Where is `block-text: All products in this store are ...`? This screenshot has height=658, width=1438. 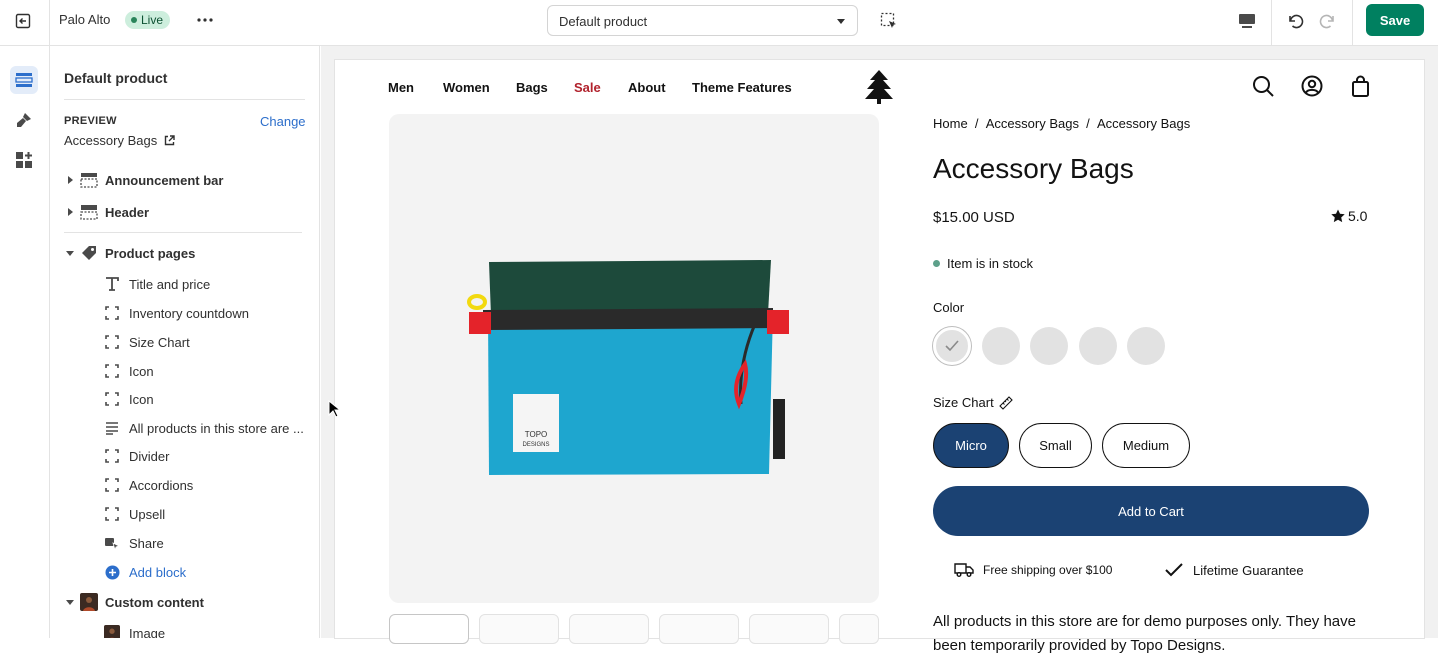 block-text: All products in this store are ... is located at coordinates (209, 428).